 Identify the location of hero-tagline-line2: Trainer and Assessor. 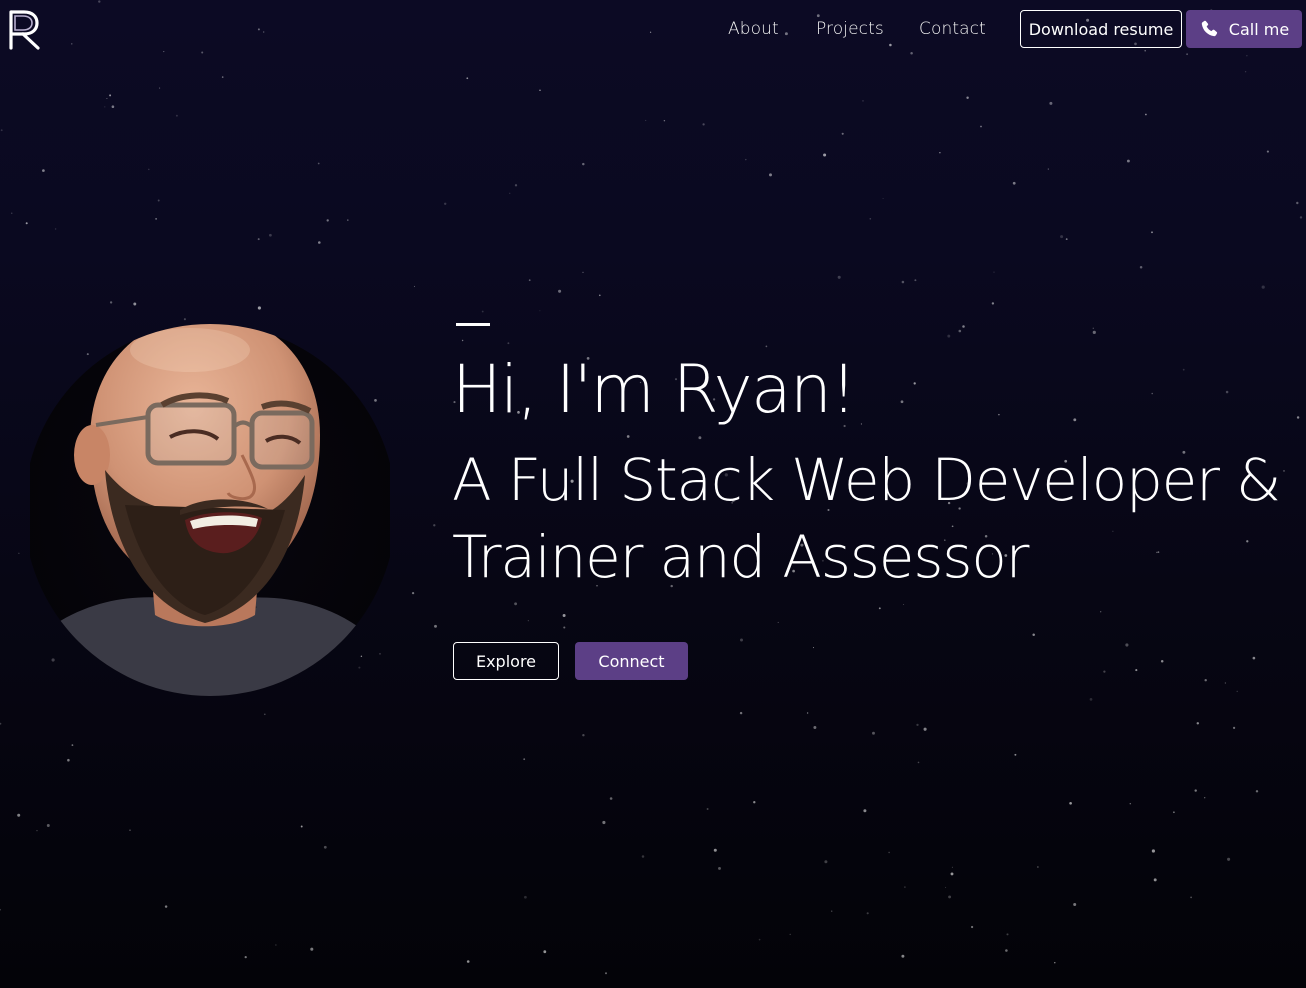
(740, 557).